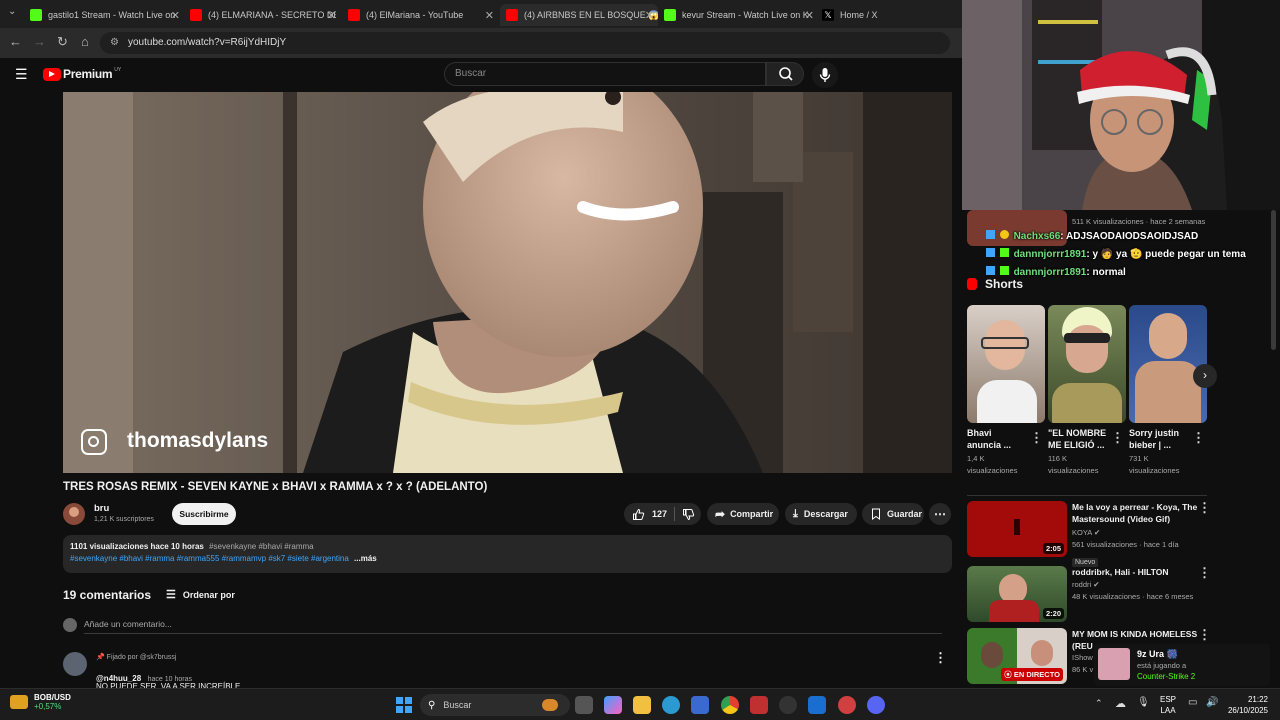 This screenshot has height=720, width=1280. I want to click on tab-list-chevron-icon: ⌄, so click(12, 11).